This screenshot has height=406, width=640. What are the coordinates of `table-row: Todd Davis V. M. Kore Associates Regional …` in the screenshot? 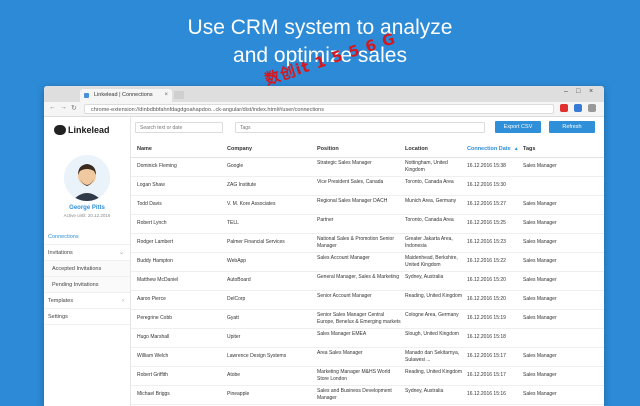 It's located at (367, 205).